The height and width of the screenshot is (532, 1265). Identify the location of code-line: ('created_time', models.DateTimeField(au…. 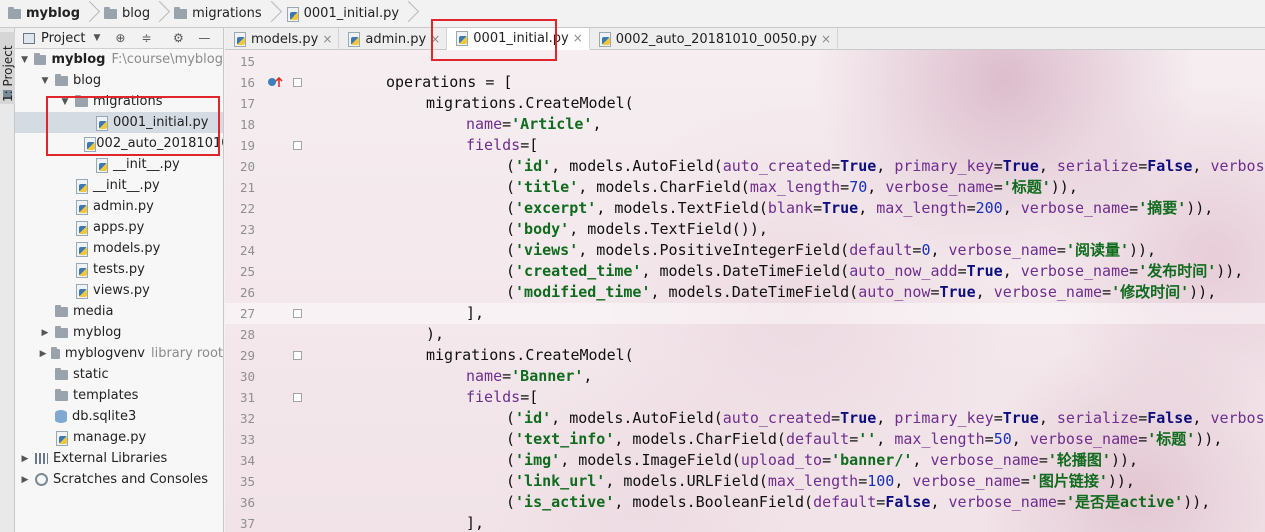
(874, 271).